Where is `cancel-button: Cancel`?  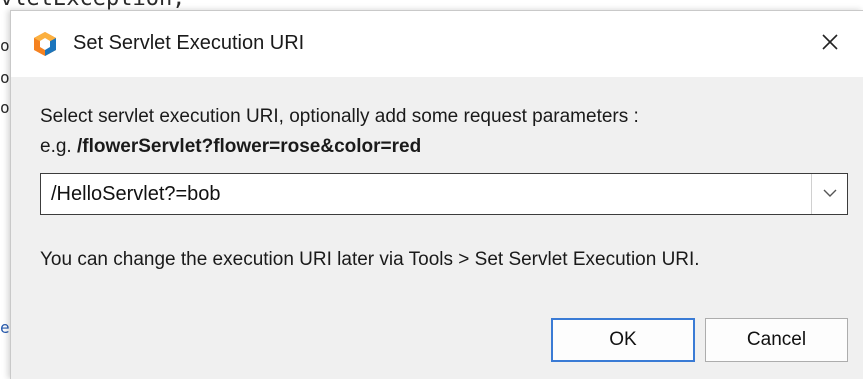 cancel-button: Cancel is located at coordinates (776, 340).